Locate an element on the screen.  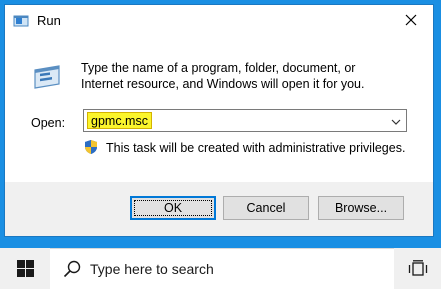
task-view-icon is located at coordinates (417, 267).